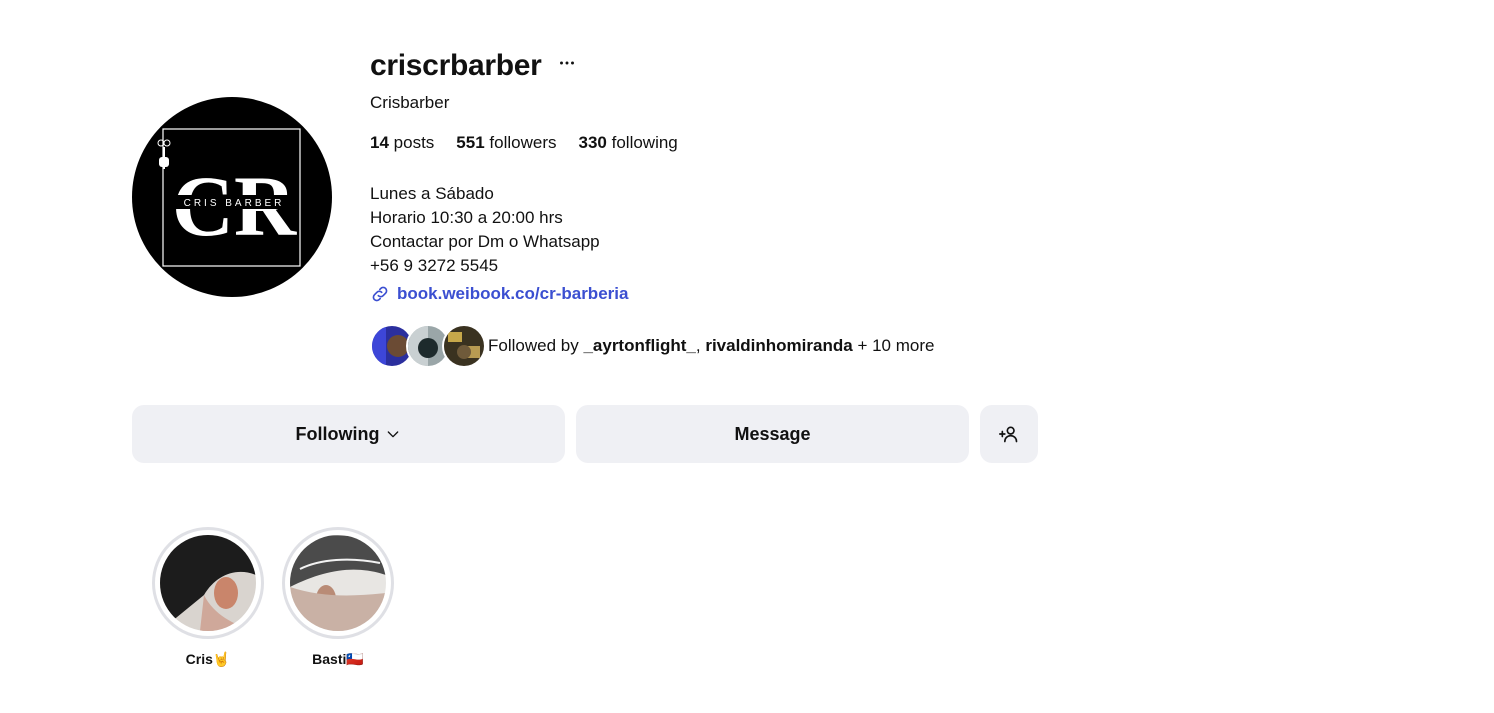  Describe the element at coordinates (720, 66) in the screenshot. I see `username-row: criscrbarber` at that location.